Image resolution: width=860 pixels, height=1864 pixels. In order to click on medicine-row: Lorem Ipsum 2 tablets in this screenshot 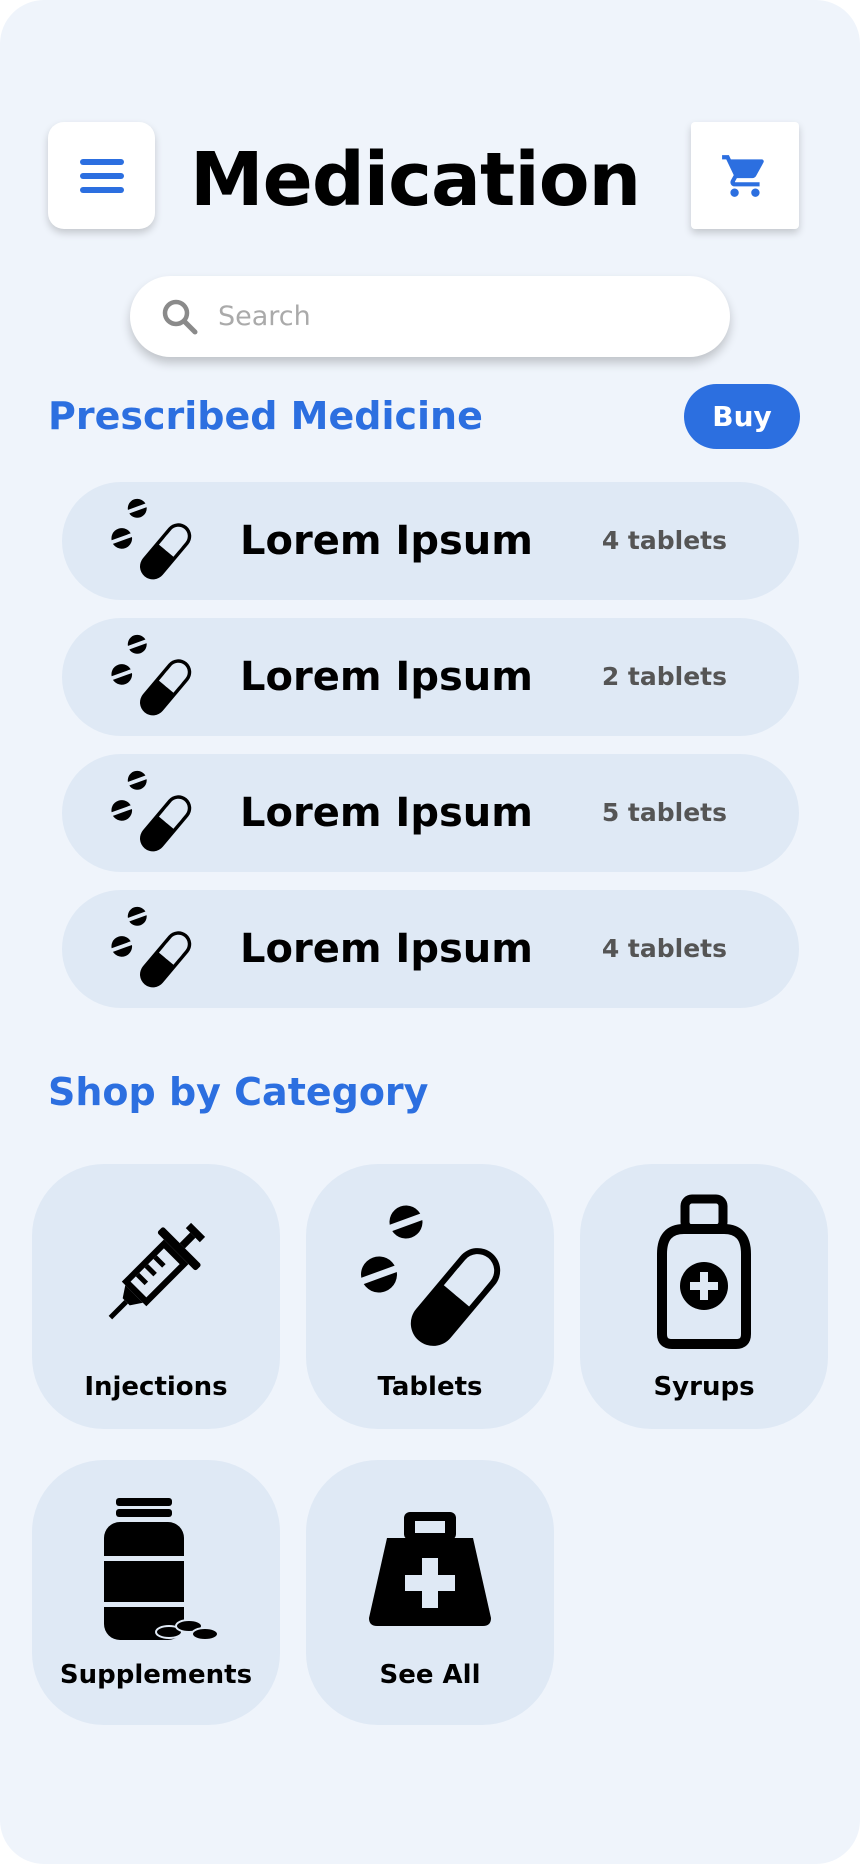, I will do `click(430, 677)`.